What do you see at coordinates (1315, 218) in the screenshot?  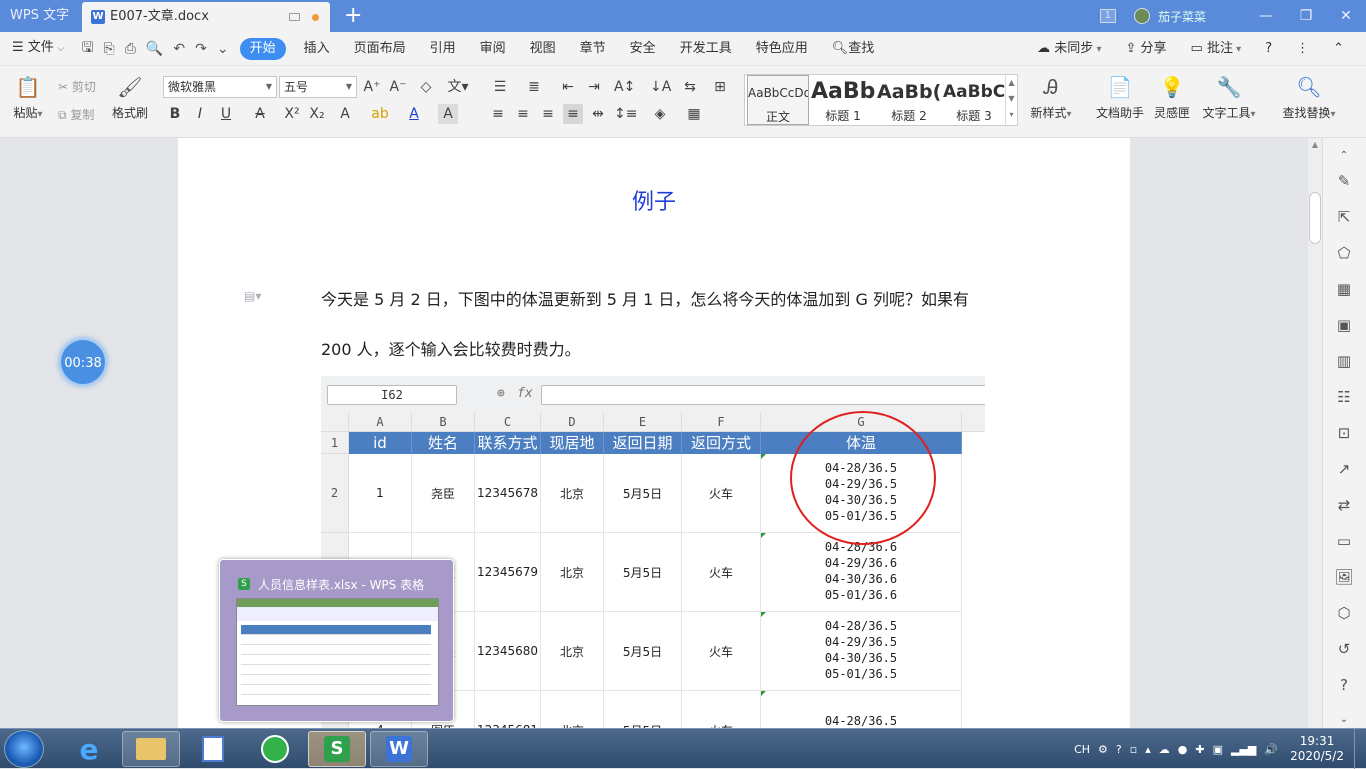 I see `scroll-thumb` at bounding box center [1315, 218].